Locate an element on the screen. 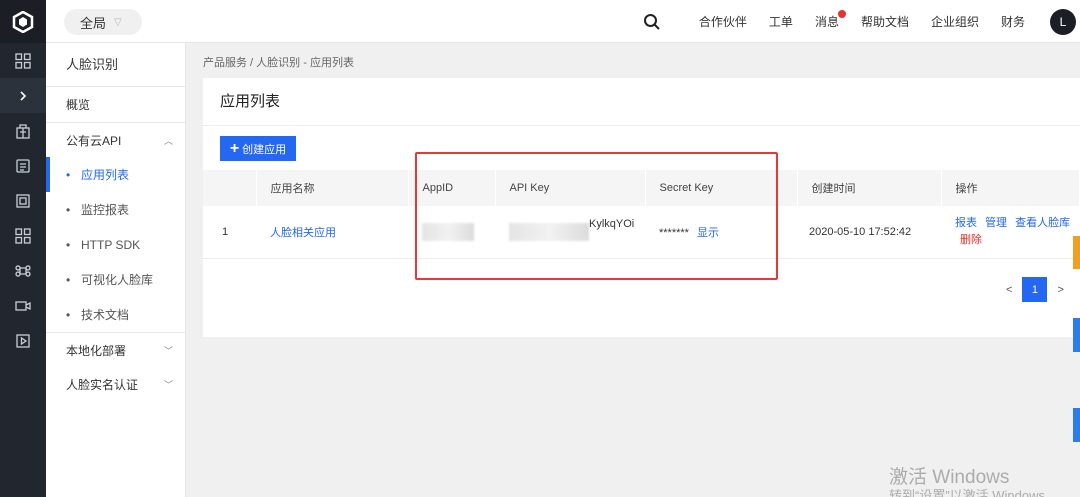 Image resolution: width=1080 pixels, height=497 pixels. sidebar-item-app-list: • 应用列表 is located at coordinates (115, 174).